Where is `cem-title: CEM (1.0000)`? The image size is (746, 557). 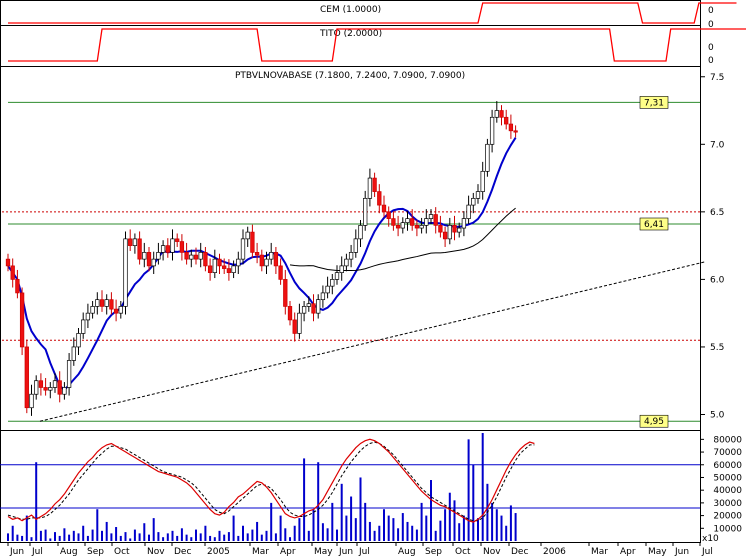
cem-title: CEM (1.0000) is located at coordinates (350, 10).